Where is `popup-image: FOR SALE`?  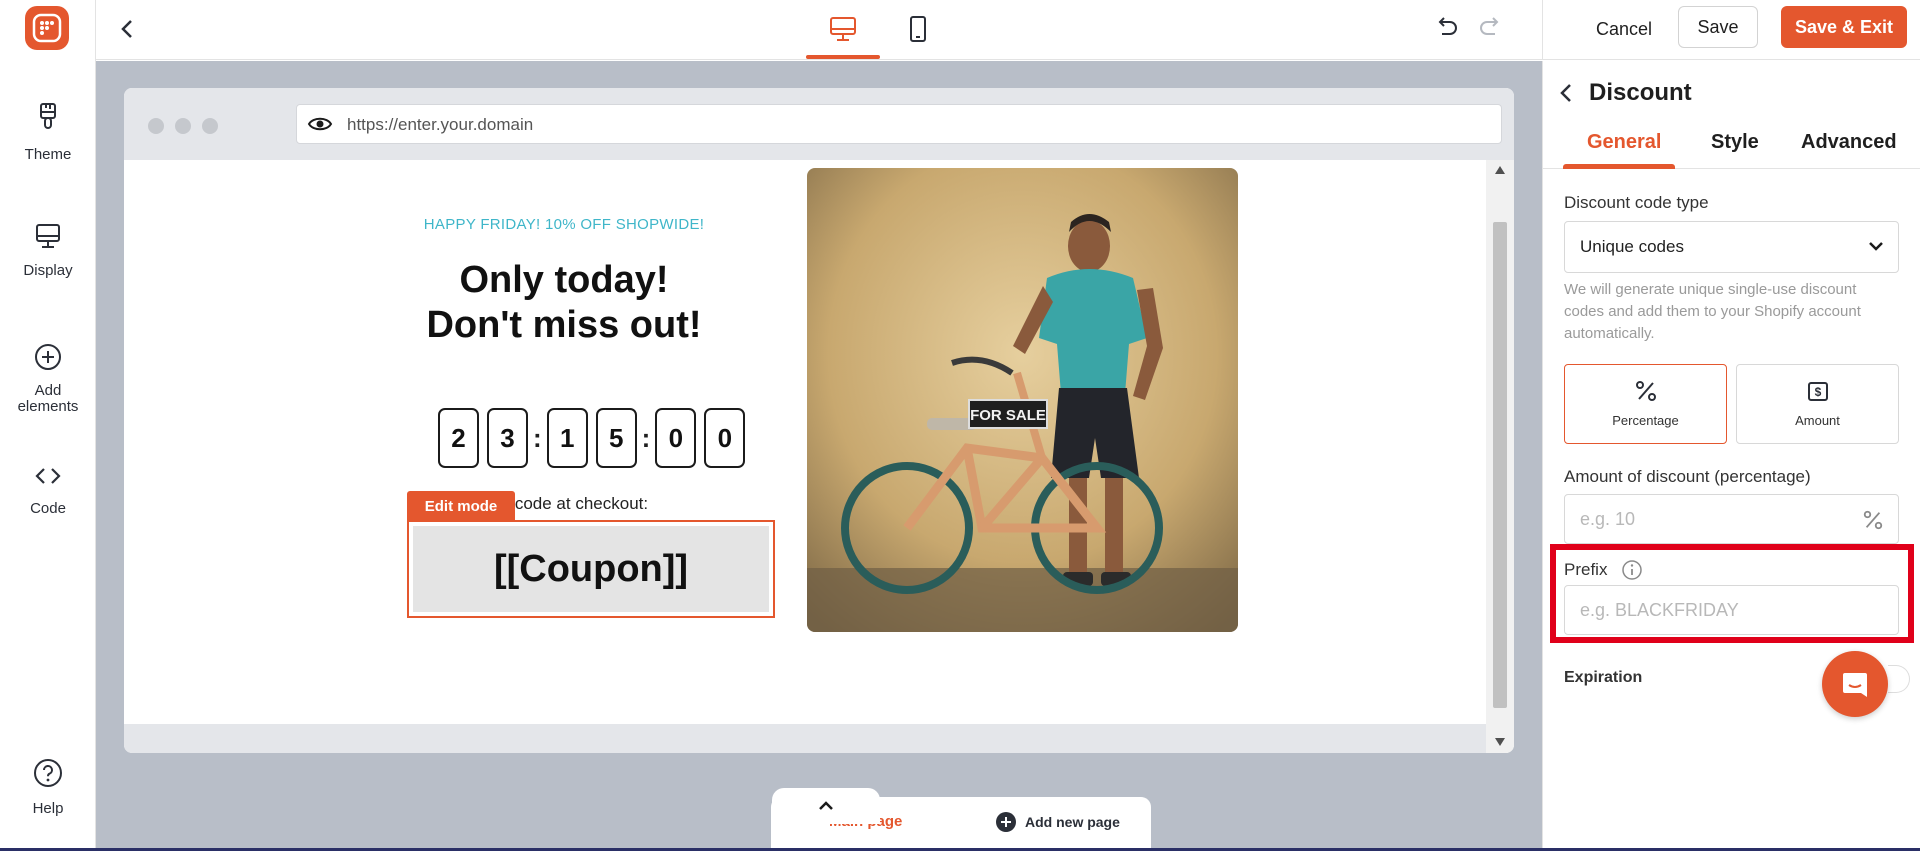
popup-image: FOR SALE is located at coordinates (1022, 400).